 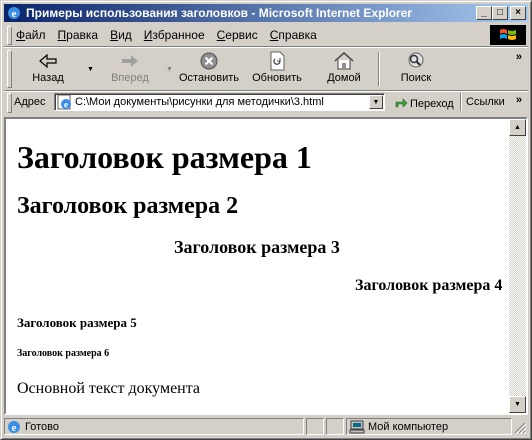 What do you see at coordinates (277, 61) in the screenshot?
I see `refresh-icon` at bounding box center [277, 61].